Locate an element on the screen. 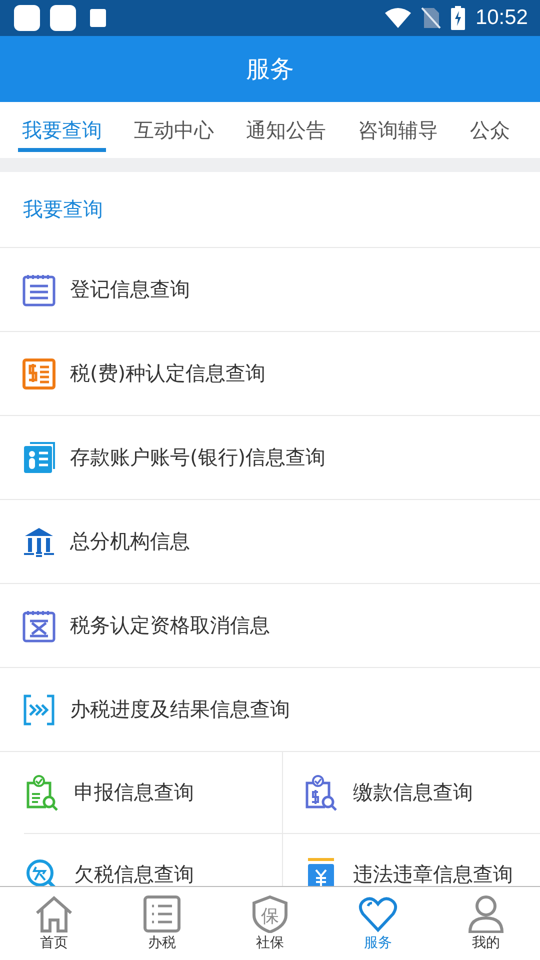 Image resolution: width=540 pixels, height=960 pixels. person-icon is located at coordinates (486, 914).